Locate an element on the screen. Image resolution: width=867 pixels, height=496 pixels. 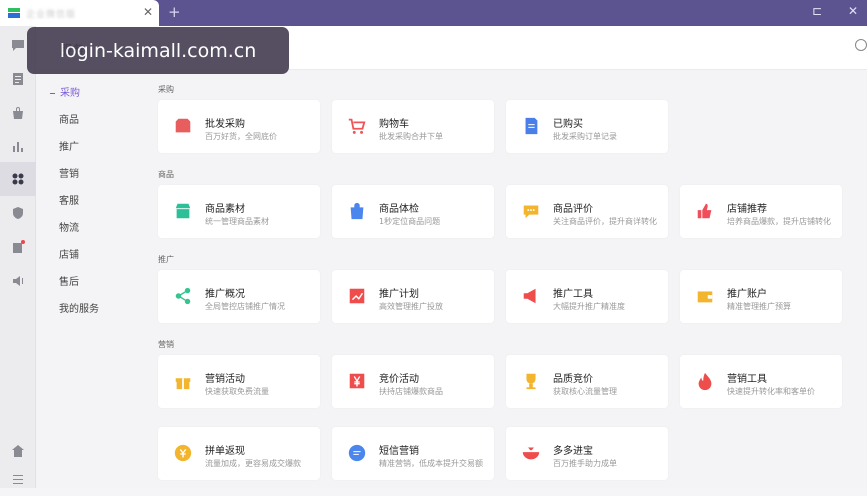
card-title: 商品体检 is located at coordinates (399, 209).